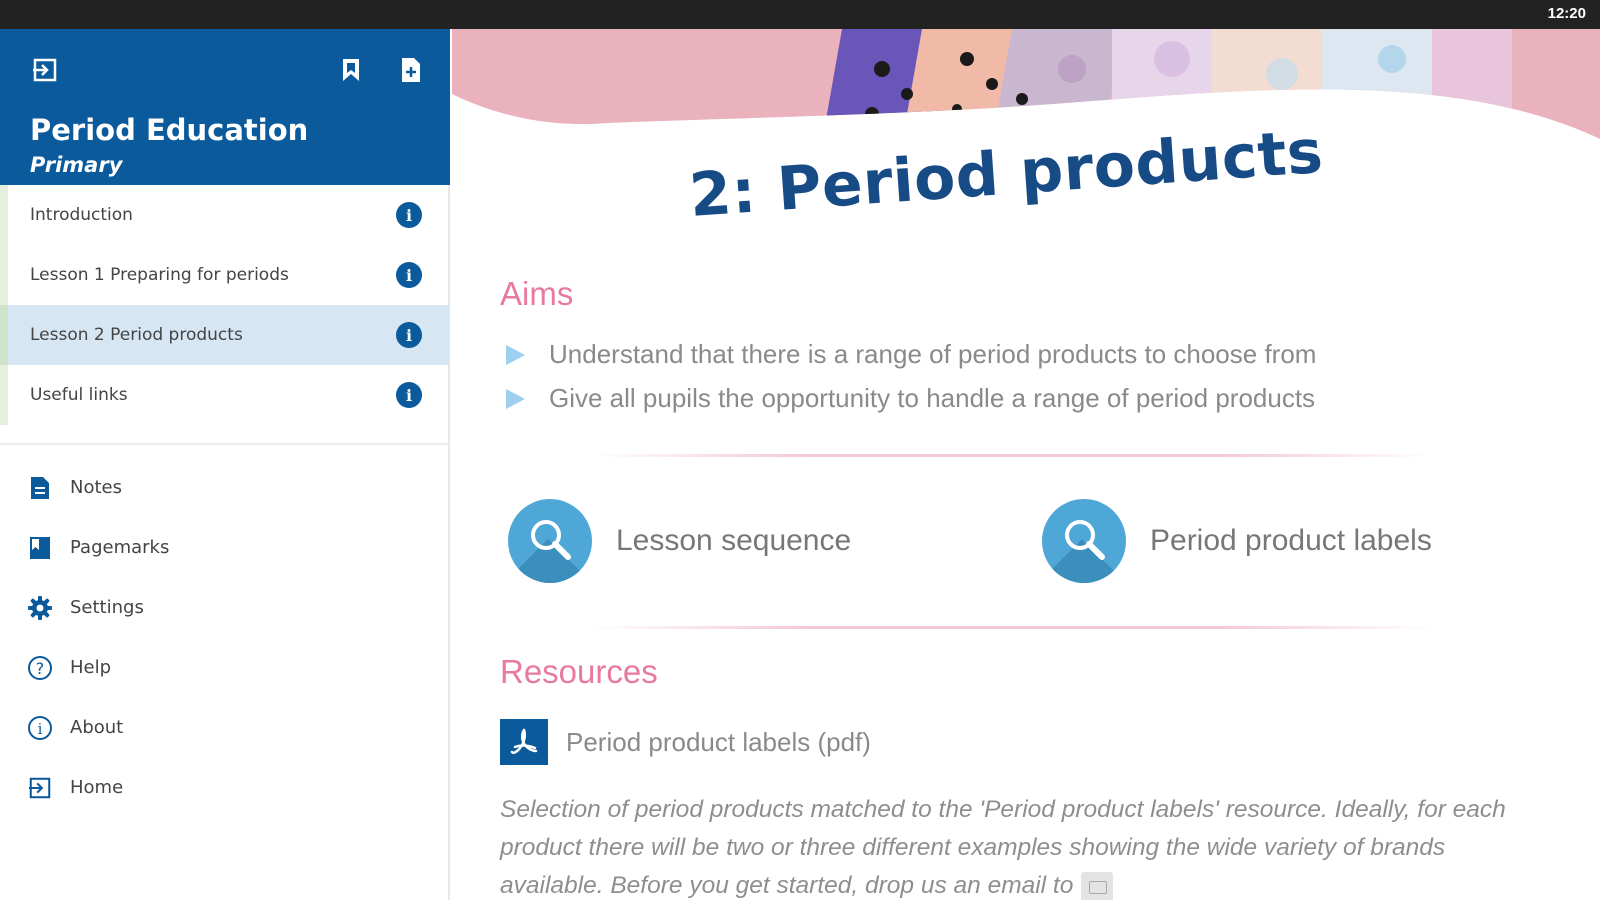  I want to click on pdf-icon, so click(524, 742).